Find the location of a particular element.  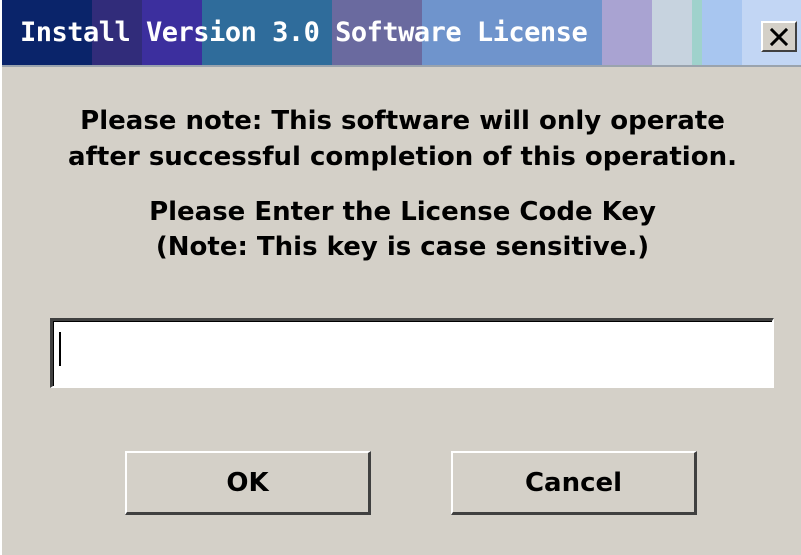

close-button is located at coordinates (779, 36).